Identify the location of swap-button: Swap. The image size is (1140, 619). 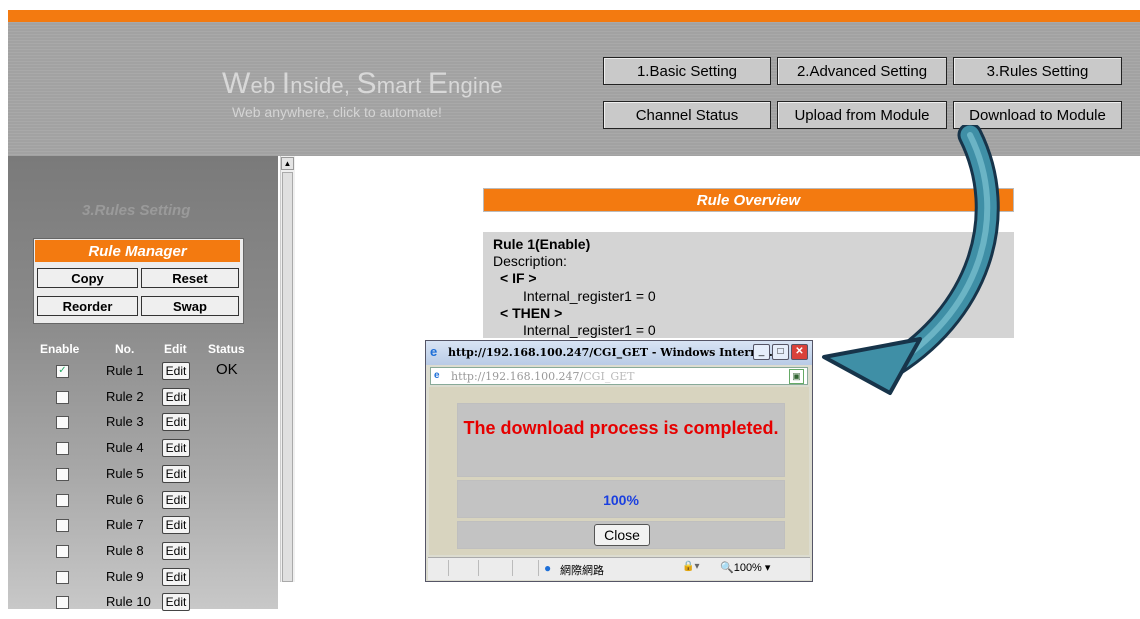
(190, 306).